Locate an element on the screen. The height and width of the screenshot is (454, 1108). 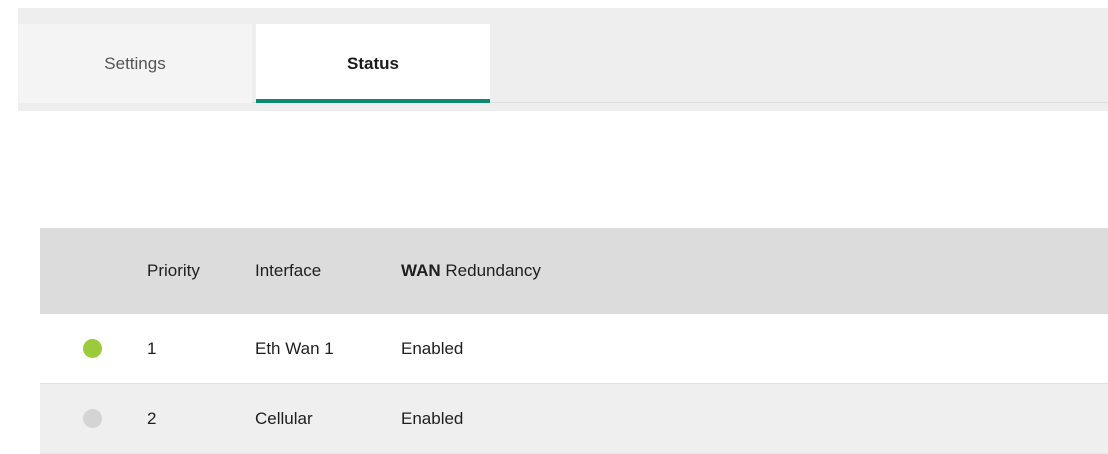
tab-status-label: Status is located at coordinates (373, 63).